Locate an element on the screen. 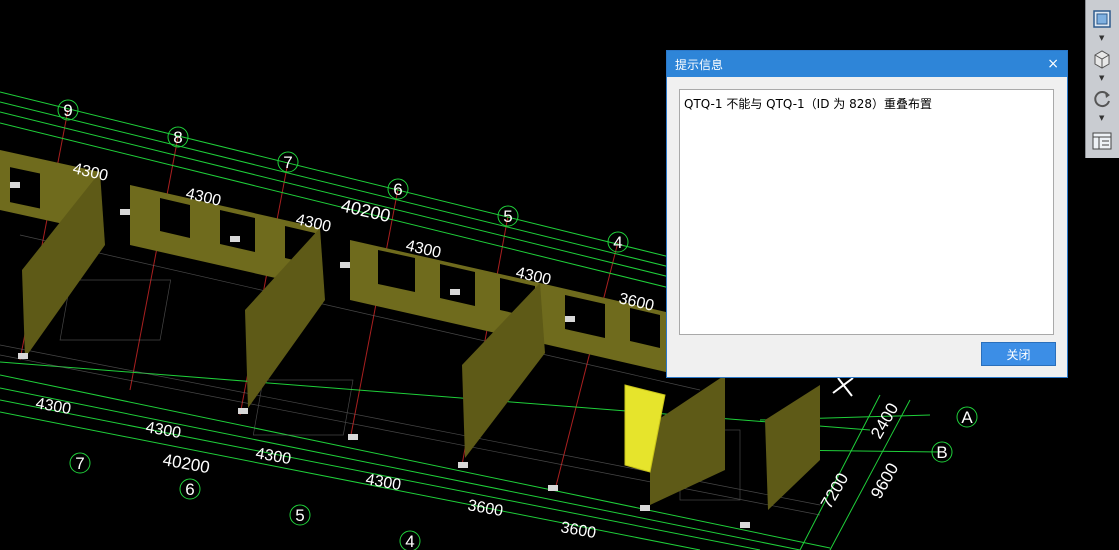 The width and height of the screenshot is (1119, 550). axis-label-B: B is located at coordinates (941, 452).